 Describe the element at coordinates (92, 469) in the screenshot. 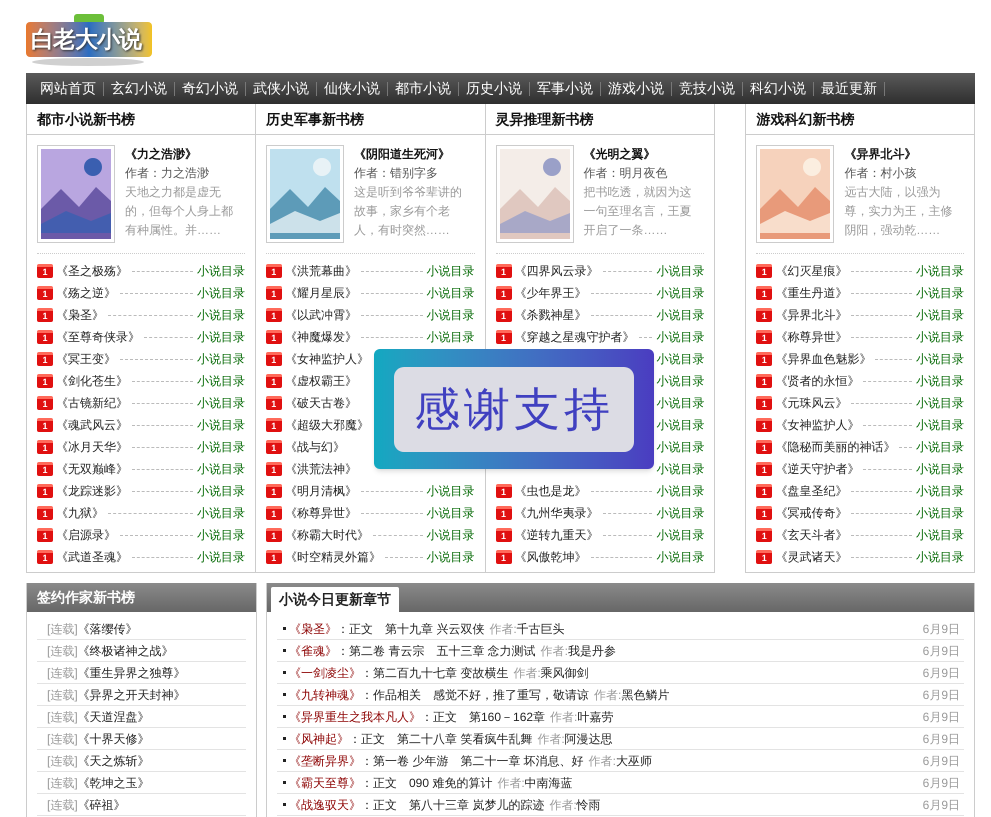

I see `book-link: 《无双巅峰》` at that location.